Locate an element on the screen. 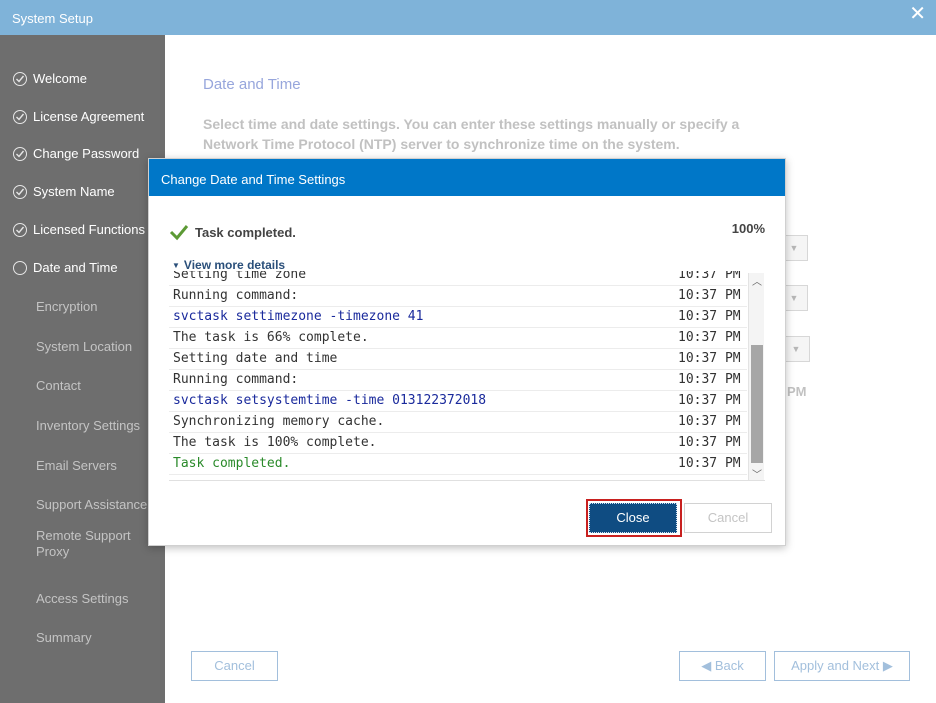 This screenshot has width=936, height=703. log-message: svctask setsystemtime -time 013122372018 is located at coordinates (330, 400).